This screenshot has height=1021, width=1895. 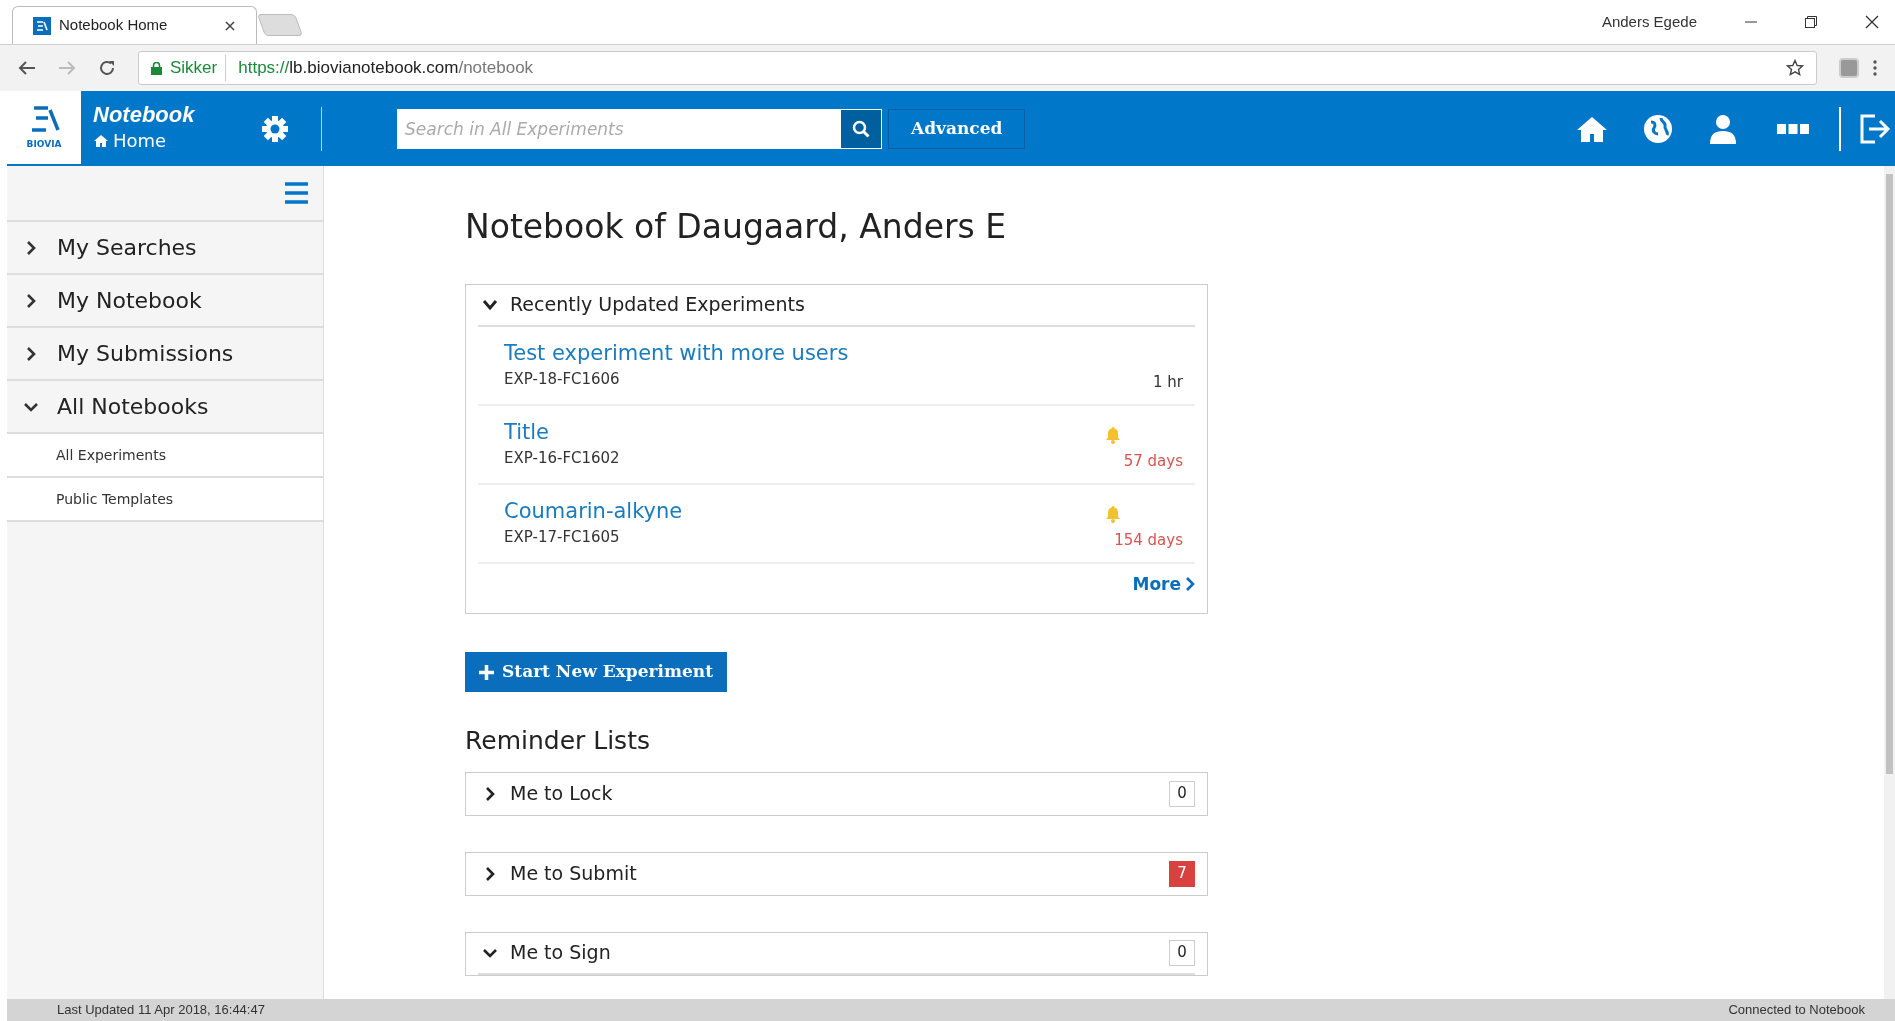 I want to click on page-title: Notebook of Daugaard, Anders E, so click(x=736, y=227).